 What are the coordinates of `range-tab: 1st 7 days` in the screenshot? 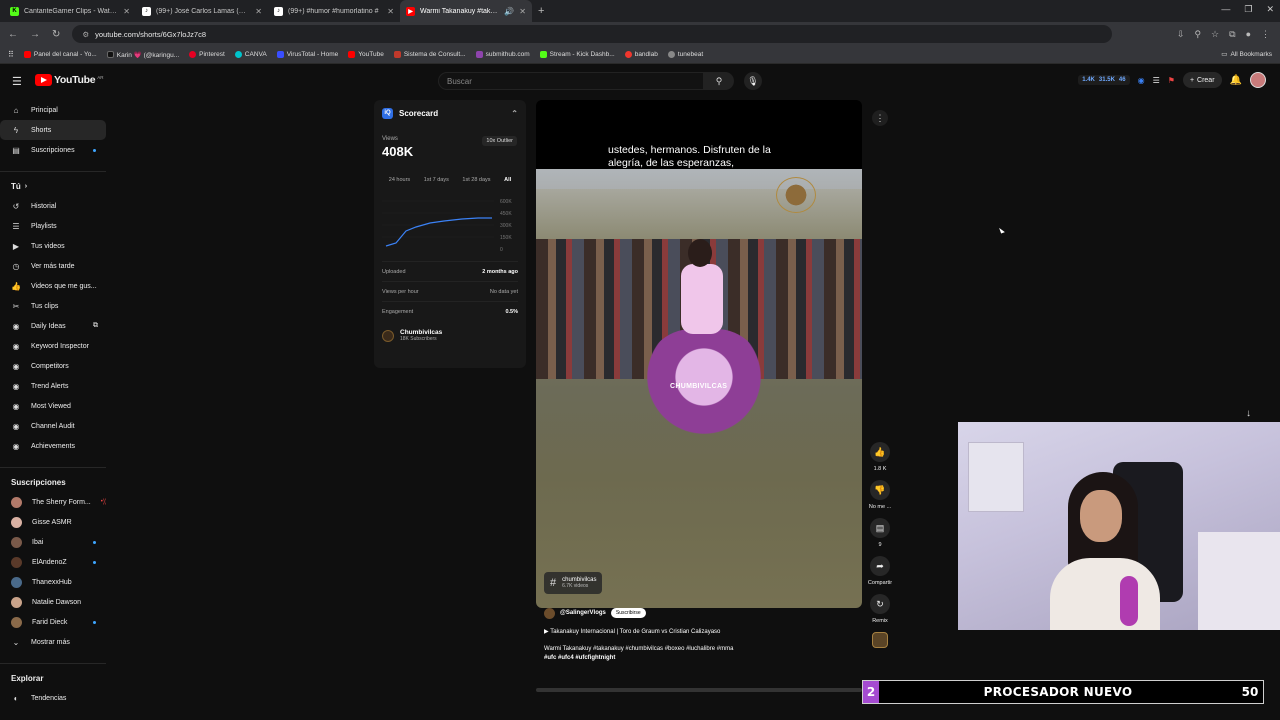 It's located at (436, 180).